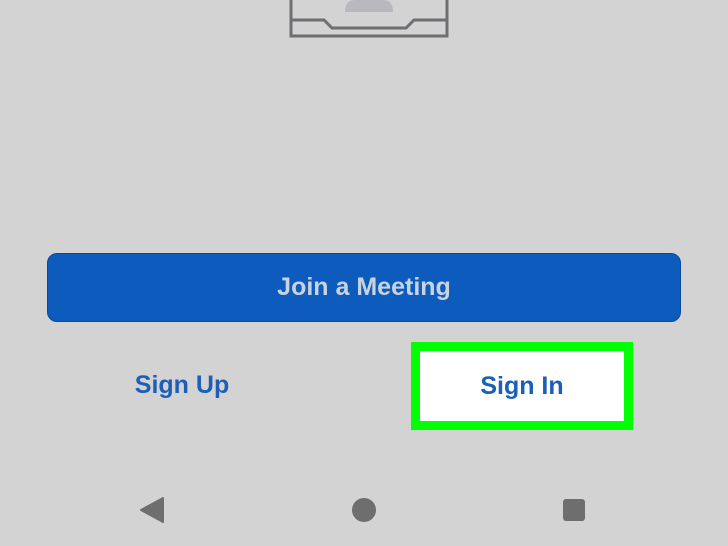  I want to click on recents-square-icon, so click(574, 512).